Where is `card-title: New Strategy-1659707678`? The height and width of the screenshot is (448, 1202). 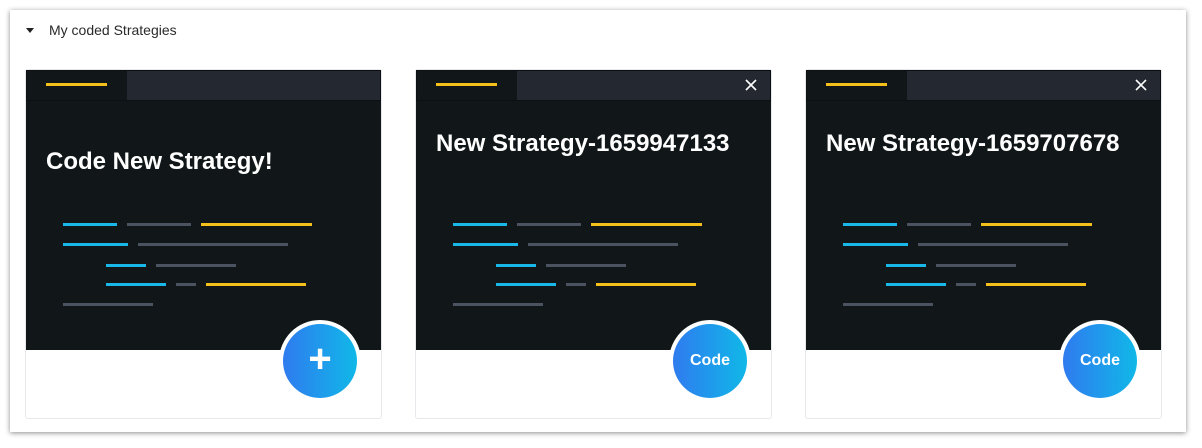 card-title: New Strategy-1659707678 is located at coordinates (973, 143).